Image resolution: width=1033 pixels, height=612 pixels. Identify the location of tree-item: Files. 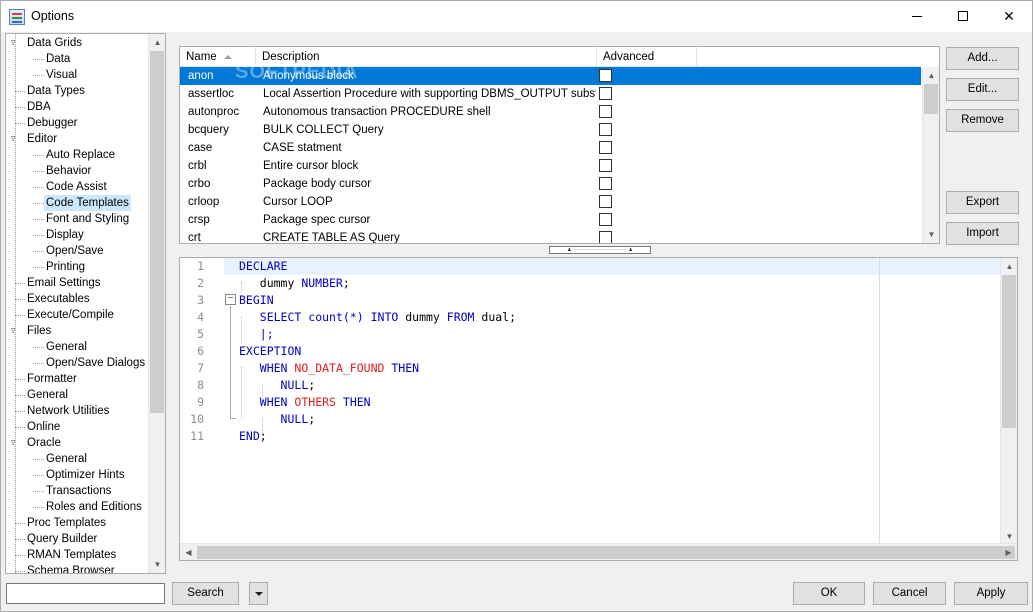
(39, 331).